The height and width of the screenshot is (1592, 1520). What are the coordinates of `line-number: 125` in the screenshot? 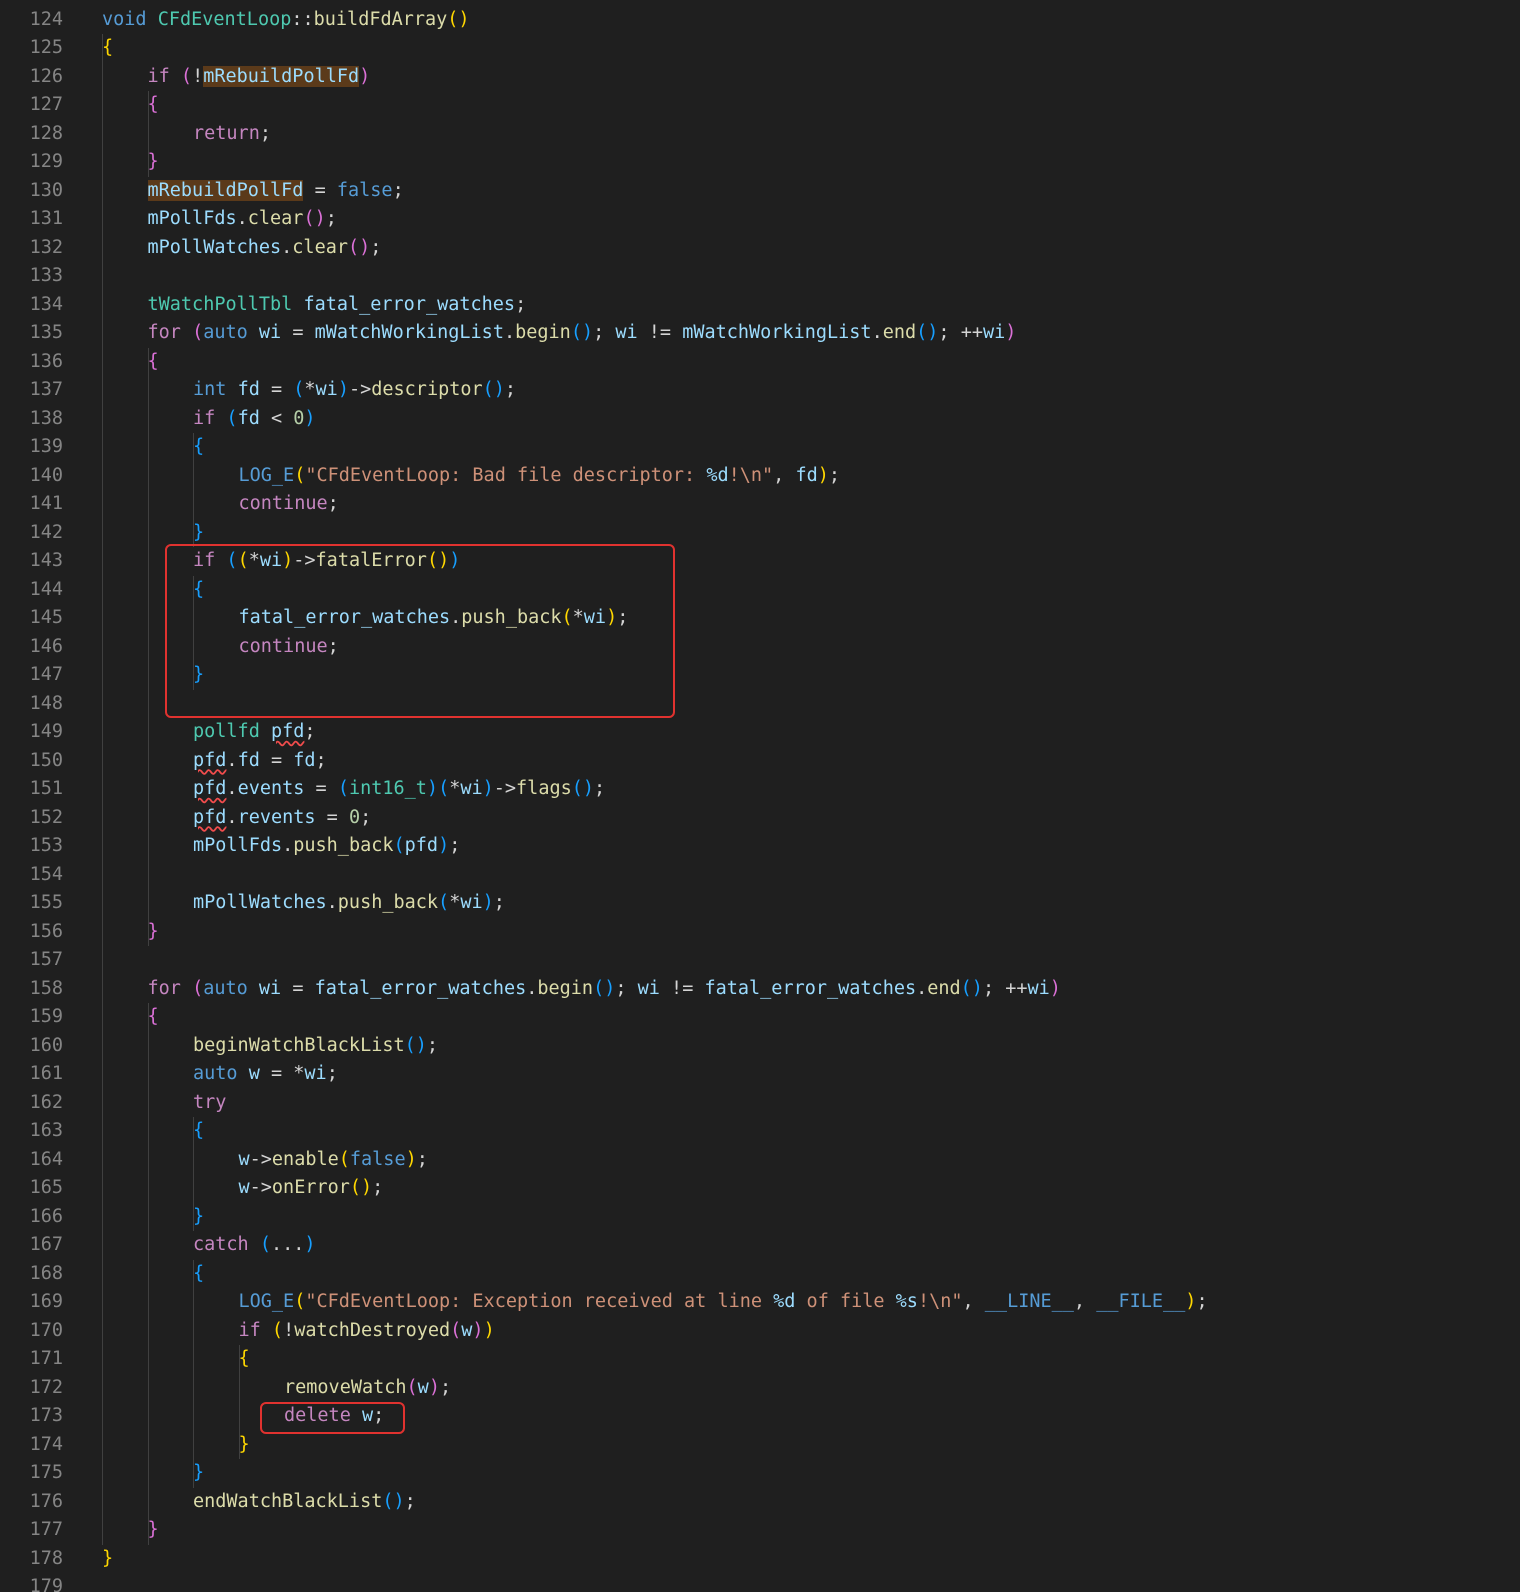 It's located at (31, 48).